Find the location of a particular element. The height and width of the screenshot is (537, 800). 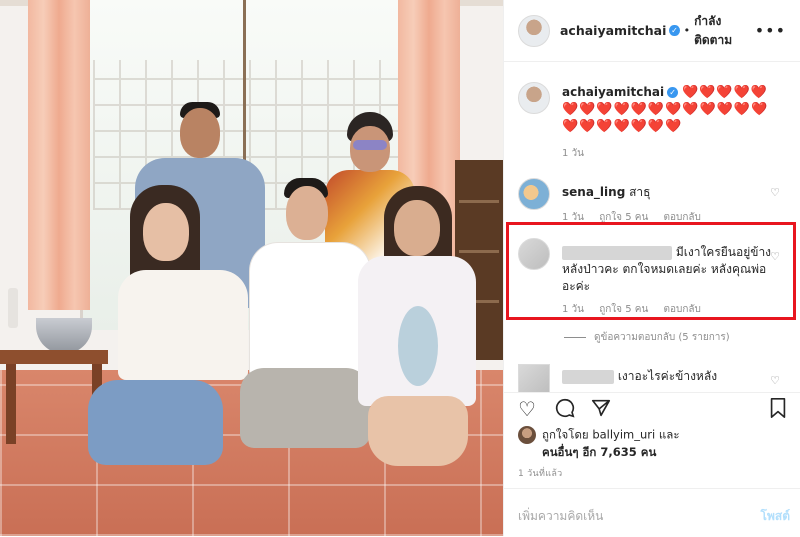

share-icon is located at coordinates (601, 410).